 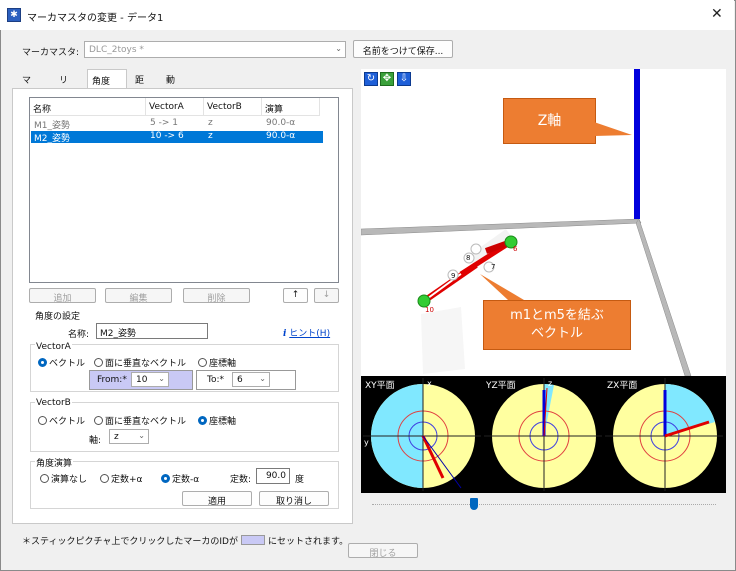 I want to click on footer-note-text: ＊スティックピクチャ上でクリックしたマーカのIDが, so click(x=130, y=542).